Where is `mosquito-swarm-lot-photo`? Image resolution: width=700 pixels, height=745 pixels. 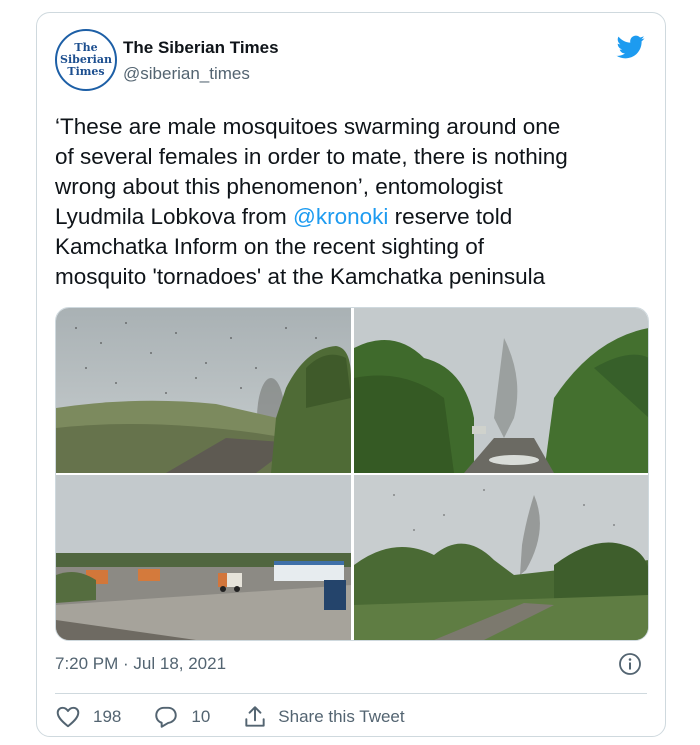
mosquito-swarm-lot-photo is located at coordinates (203, 557).